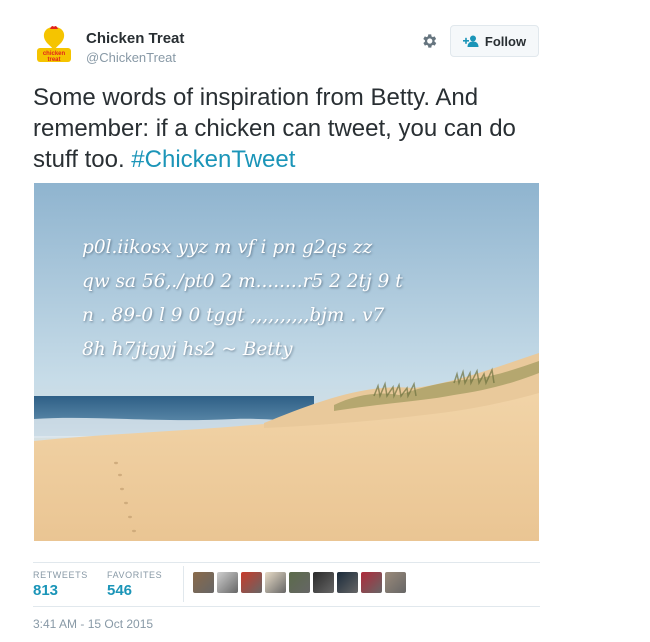 This screenshot has height=642, width=650. I want to click on gear-icon, so click(429, 41).